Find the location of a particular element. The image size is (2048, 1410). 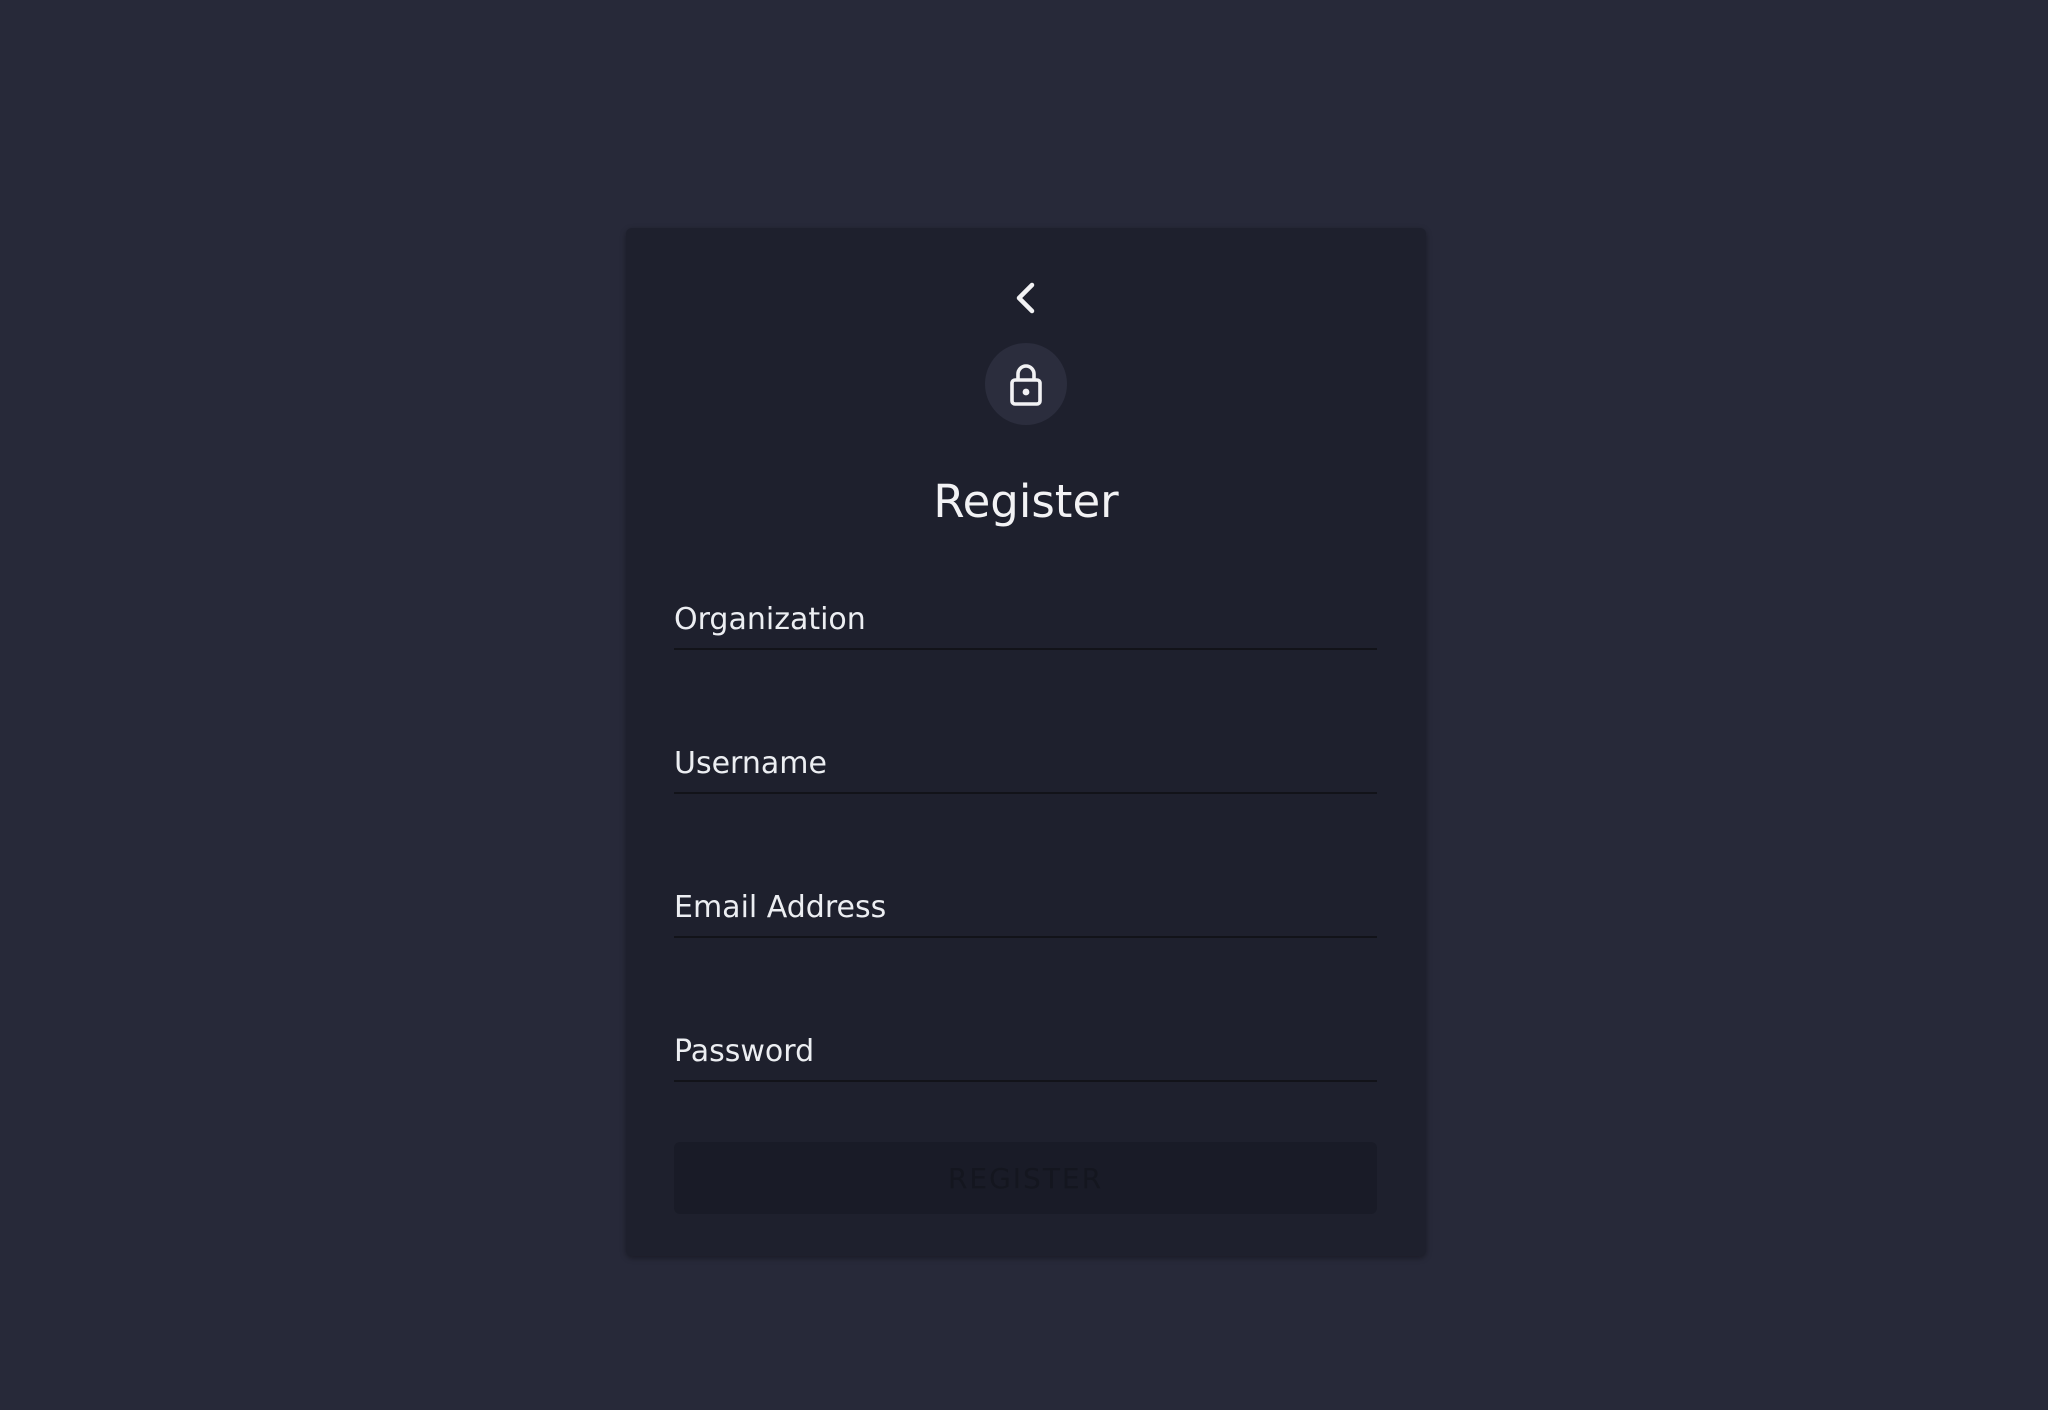

organization-input is located at coordinates (1027, 618).